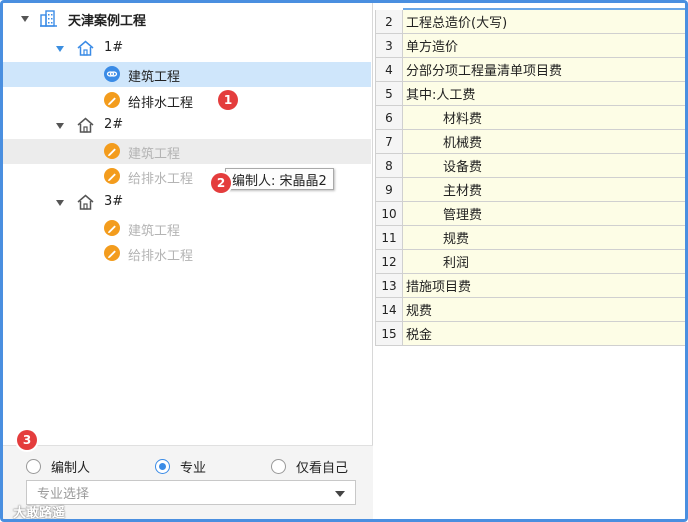  I want to click on link-icon, so click(112, 74).